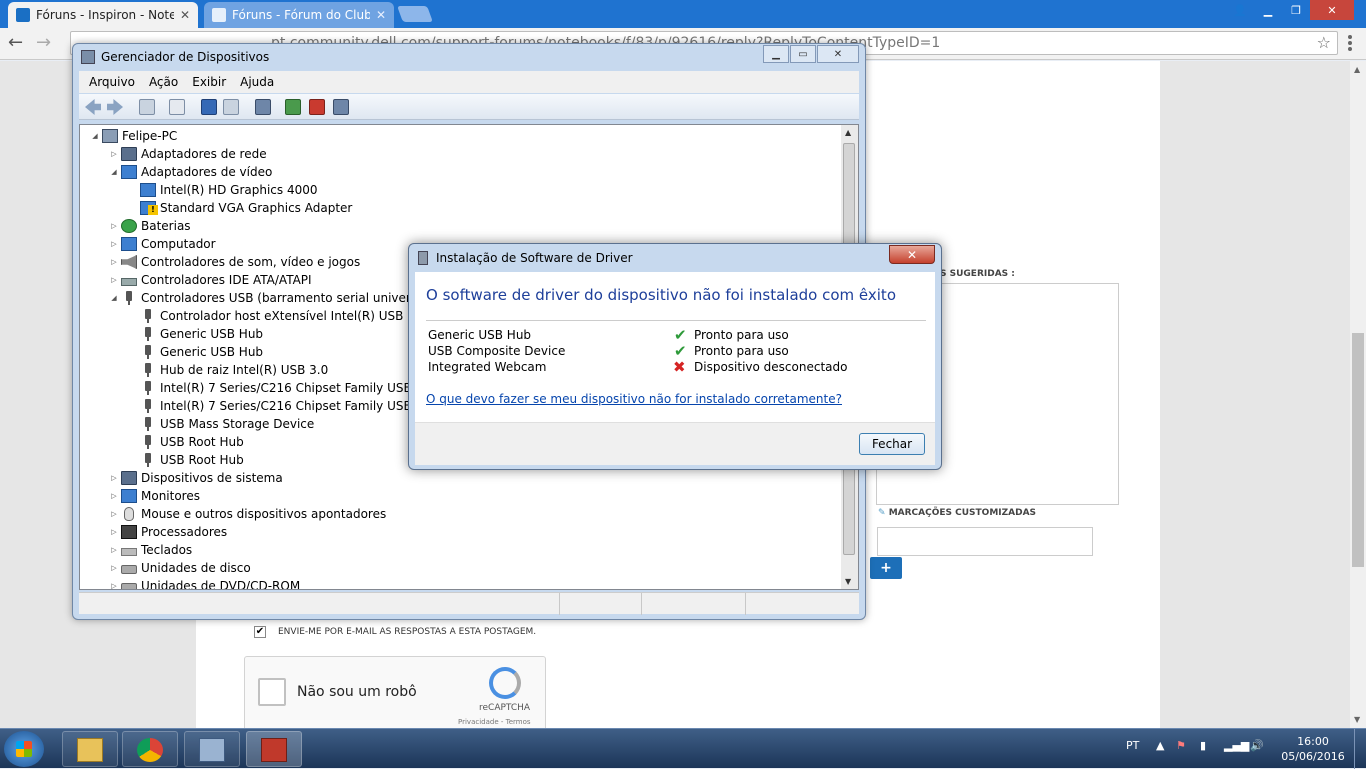  I want to click on tree-node: ▷ Mouse e outros dispositivos apontadores, so click(247, 514).